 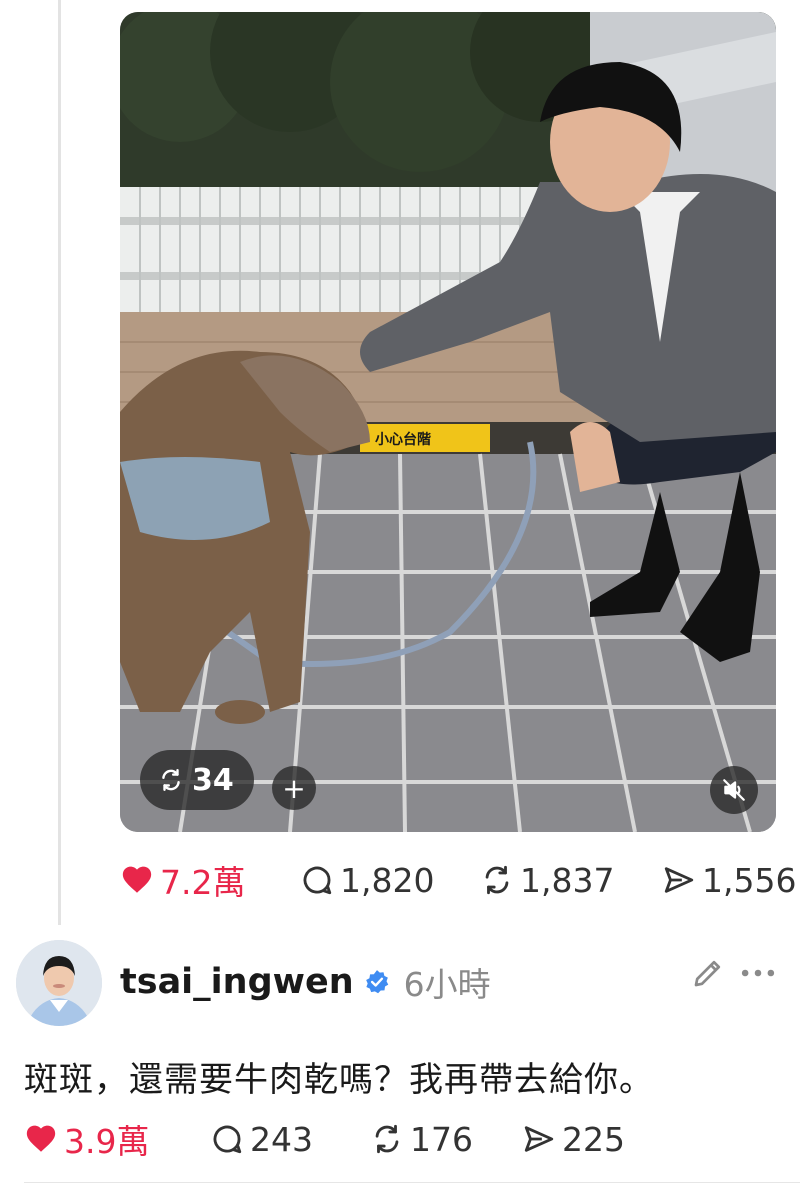 I want to click on media-repost-chip: 34, so click(x=197, y=780).